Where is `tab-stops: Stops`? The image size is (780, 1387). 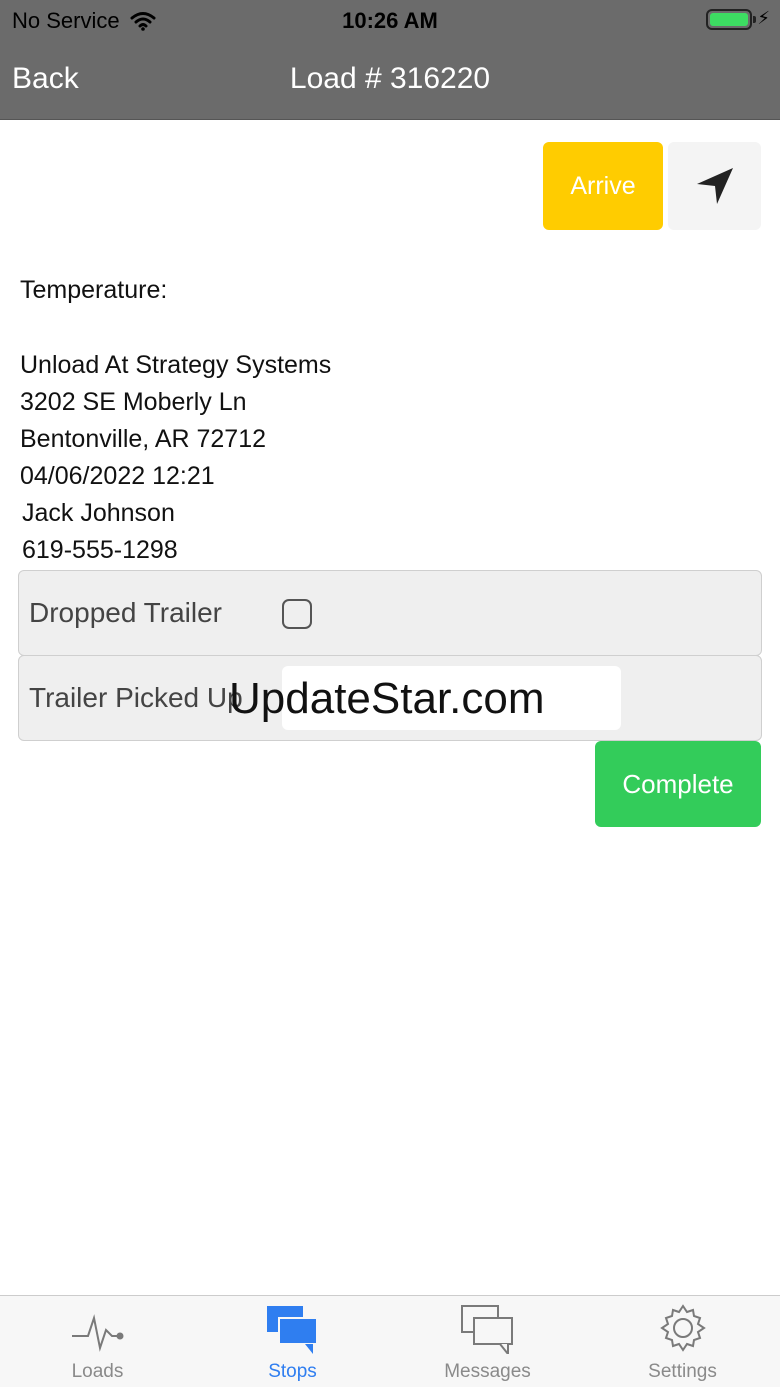 tab-stops: Stops is located at coordinates (292, 1341).